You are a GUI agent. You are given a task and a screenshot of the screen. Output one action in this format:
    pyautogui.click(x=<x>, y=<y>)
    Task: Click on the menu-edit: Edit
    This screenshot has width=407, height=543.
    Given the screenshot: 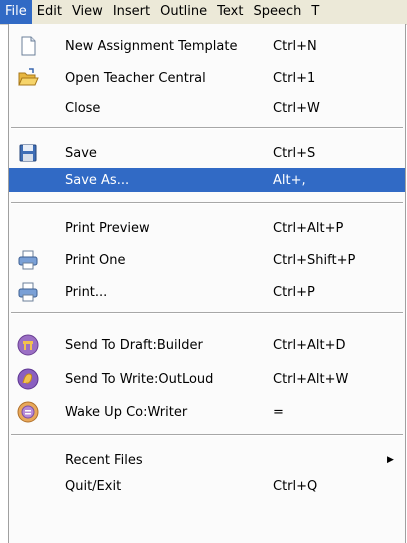 What is the action you would take?
    pyautogui.click(x=49, y=12)
    